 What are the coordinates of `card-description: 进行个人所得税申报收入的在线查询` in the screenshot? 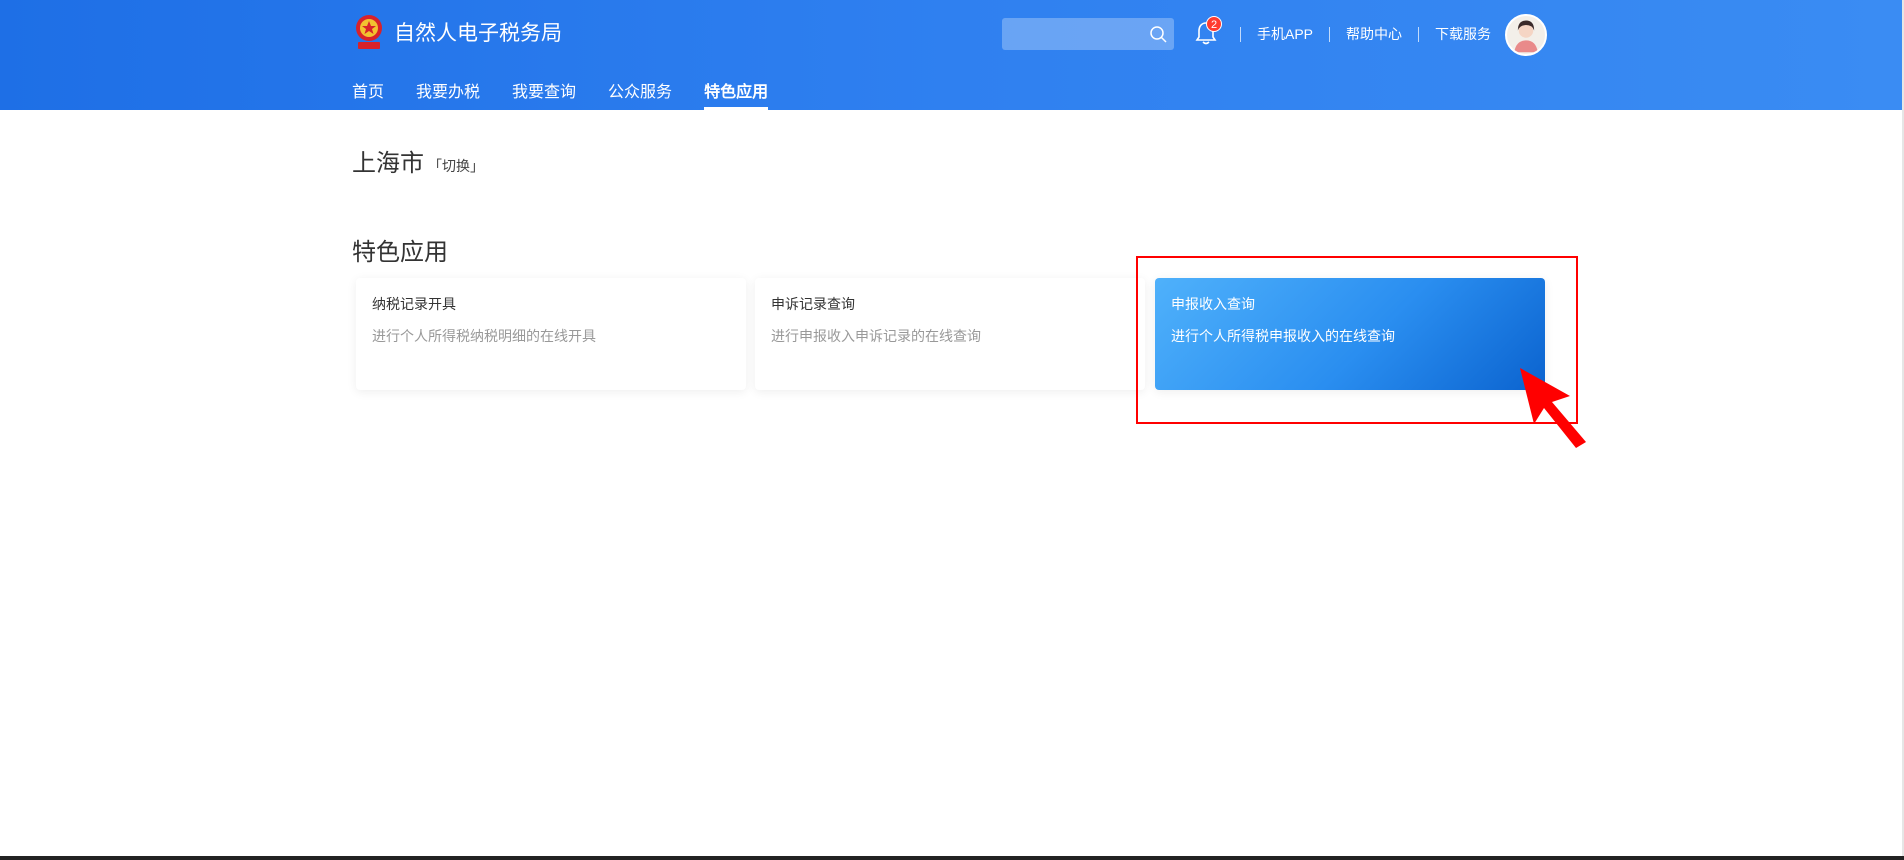 It's located at (1283, 336).